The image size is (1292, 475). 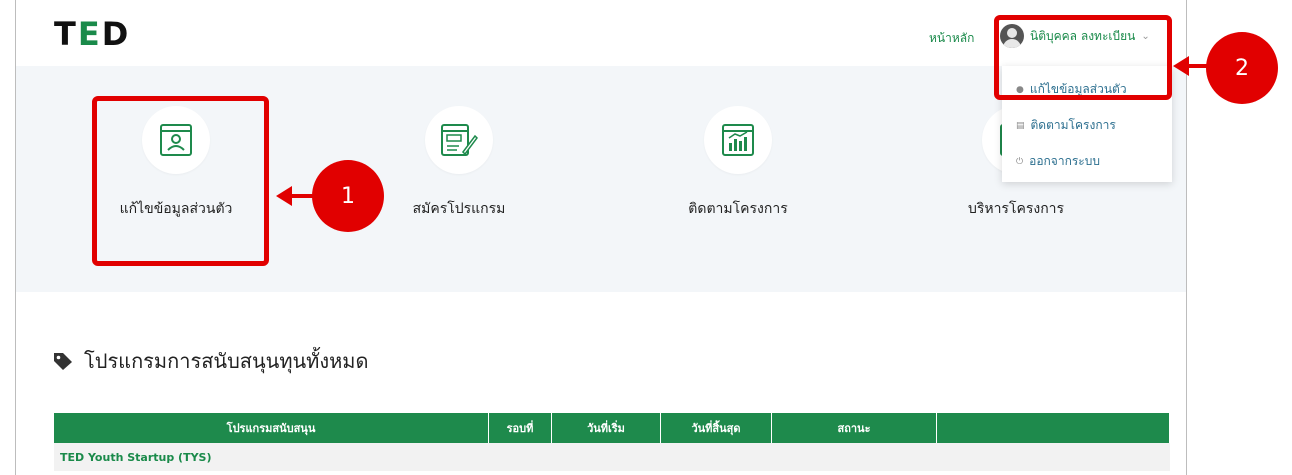 I want to click on list-icon: ▤, so click(x=1020, y=125).